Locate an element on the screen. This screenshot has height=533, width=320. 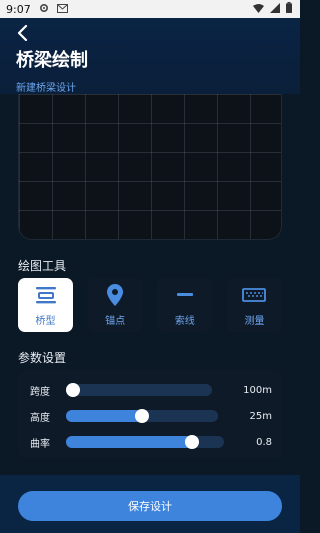
battery-icon is located at coordinates (289, 9).